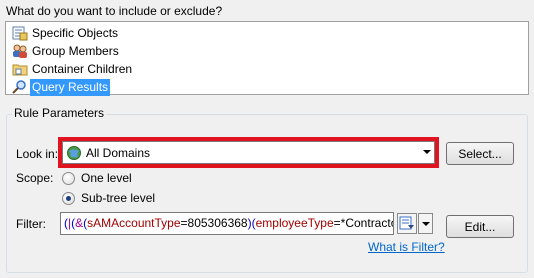 This screenshot has width=534, height=278. I want to click on filter-builder-icon, so click(406, 223).